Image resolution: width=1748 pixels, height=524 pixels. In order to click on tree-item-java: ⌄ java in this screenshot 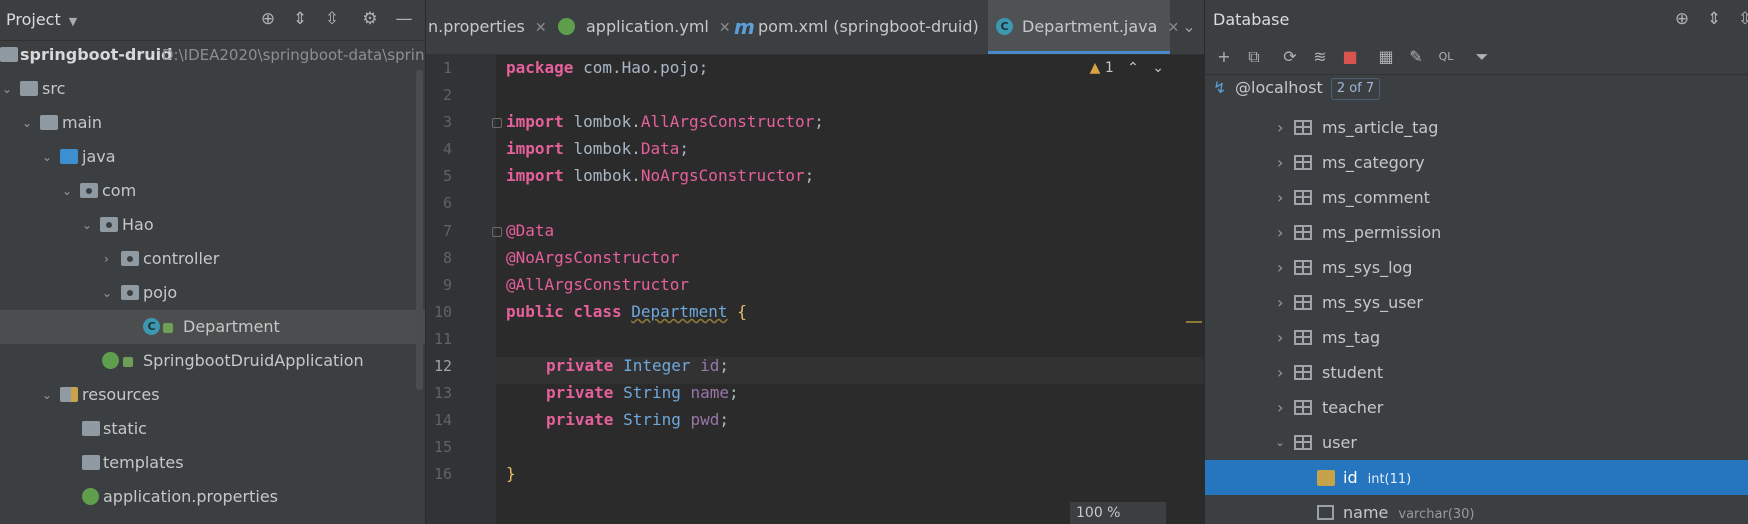, I will do `click(212, 157)`.